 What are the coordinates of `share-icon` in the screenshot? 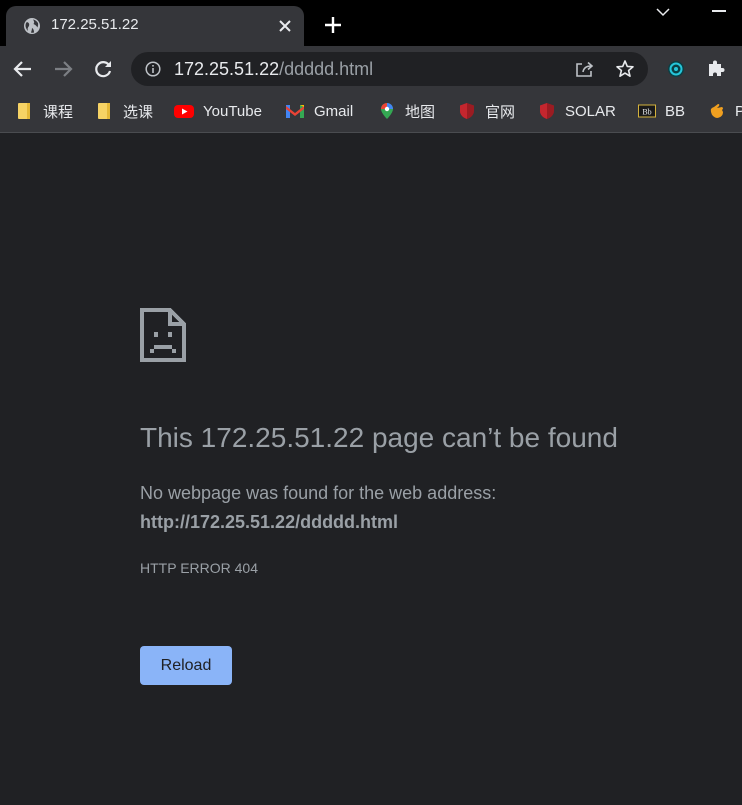 It's located at (585, 69).